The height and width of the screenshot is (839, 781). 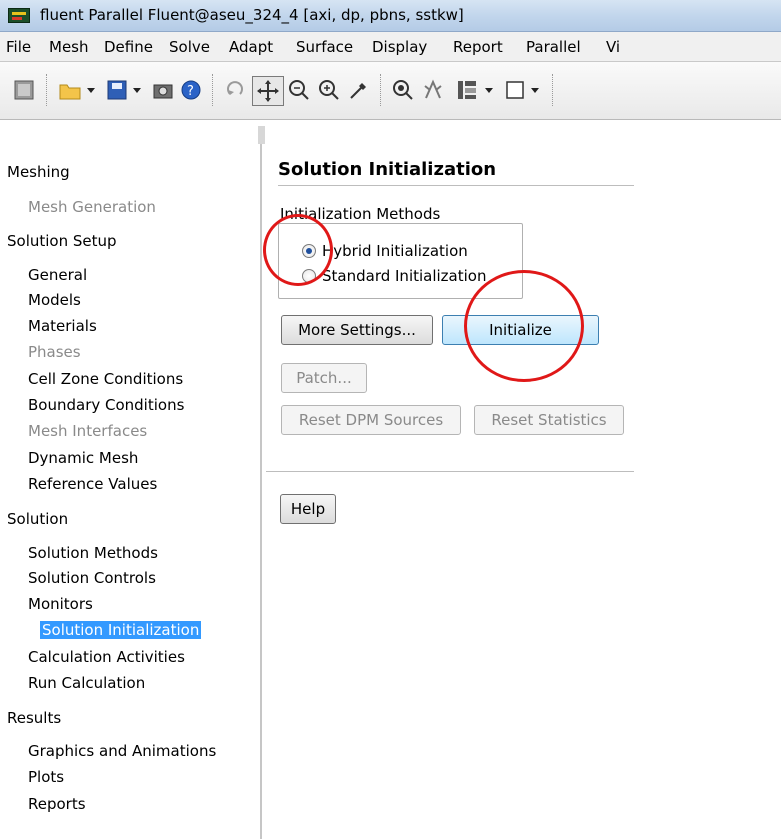 I want to click on tree-item-cell-zone-conditions: Cell Zone Conditions, so click(x=105, y=379).